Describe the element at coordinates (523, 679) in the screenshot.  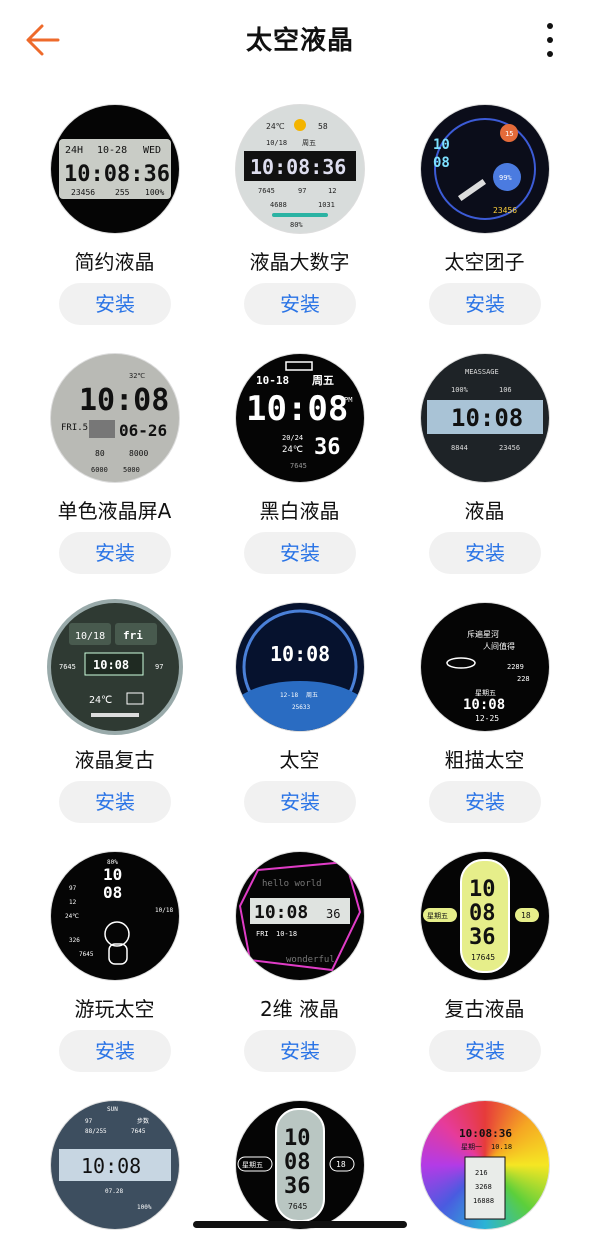
I see `face-text: 228` at that location.